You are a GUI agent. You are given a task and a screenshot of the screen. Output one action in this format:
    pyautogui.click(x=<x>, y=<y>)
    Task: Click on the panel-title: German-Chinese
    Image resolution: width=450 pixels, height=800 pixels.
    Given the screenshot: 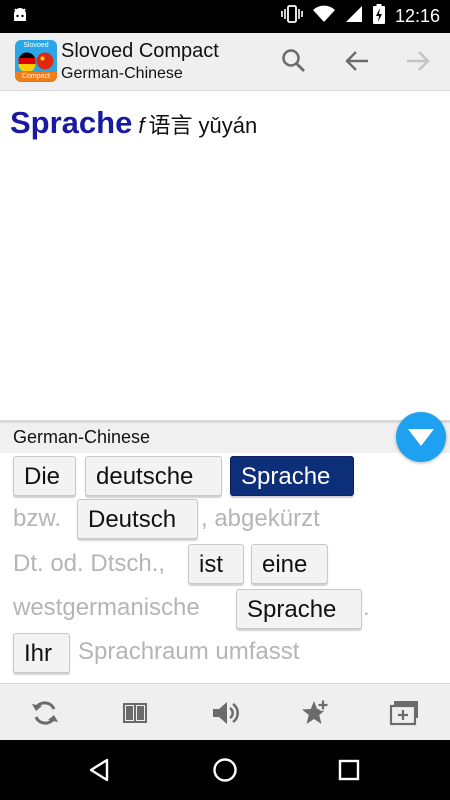 What is the action you would take?
    pyautogui.click(x=82, y=437)
    